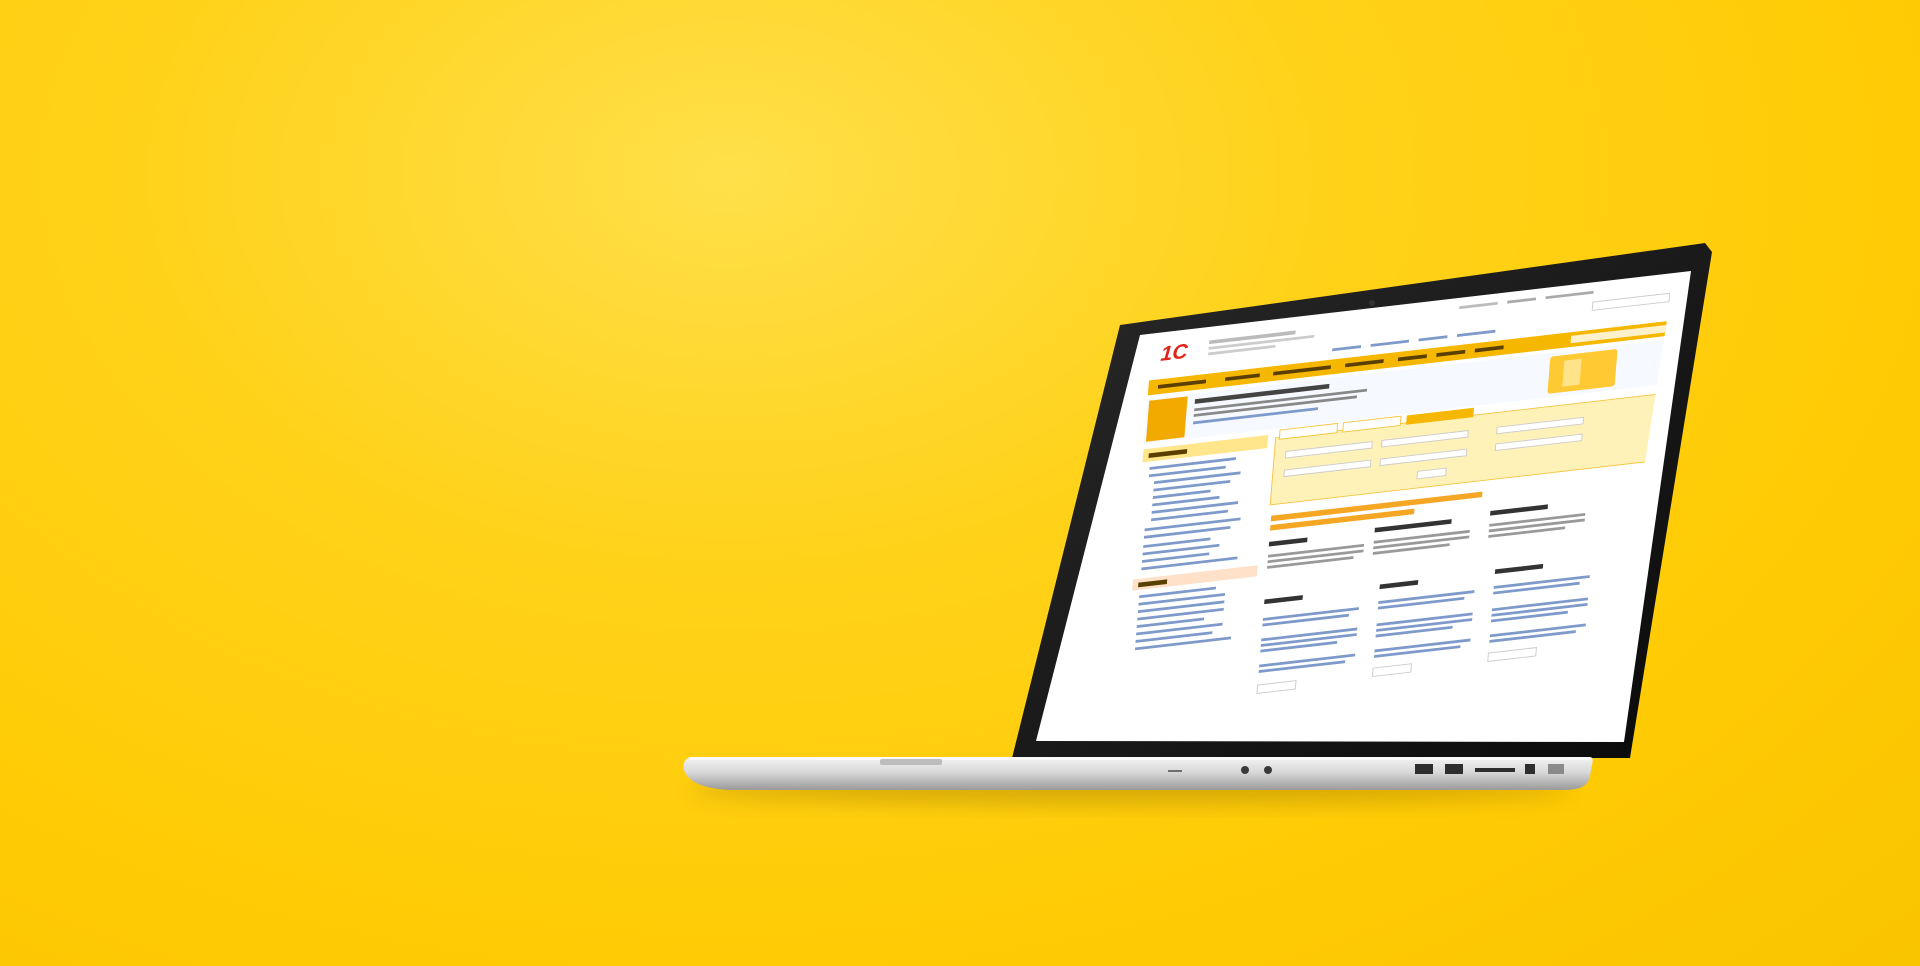  What do you see at coordinates (1372, 303) in the screenshot?
I see `webcam-icon` at bounding box center [1372, 303].